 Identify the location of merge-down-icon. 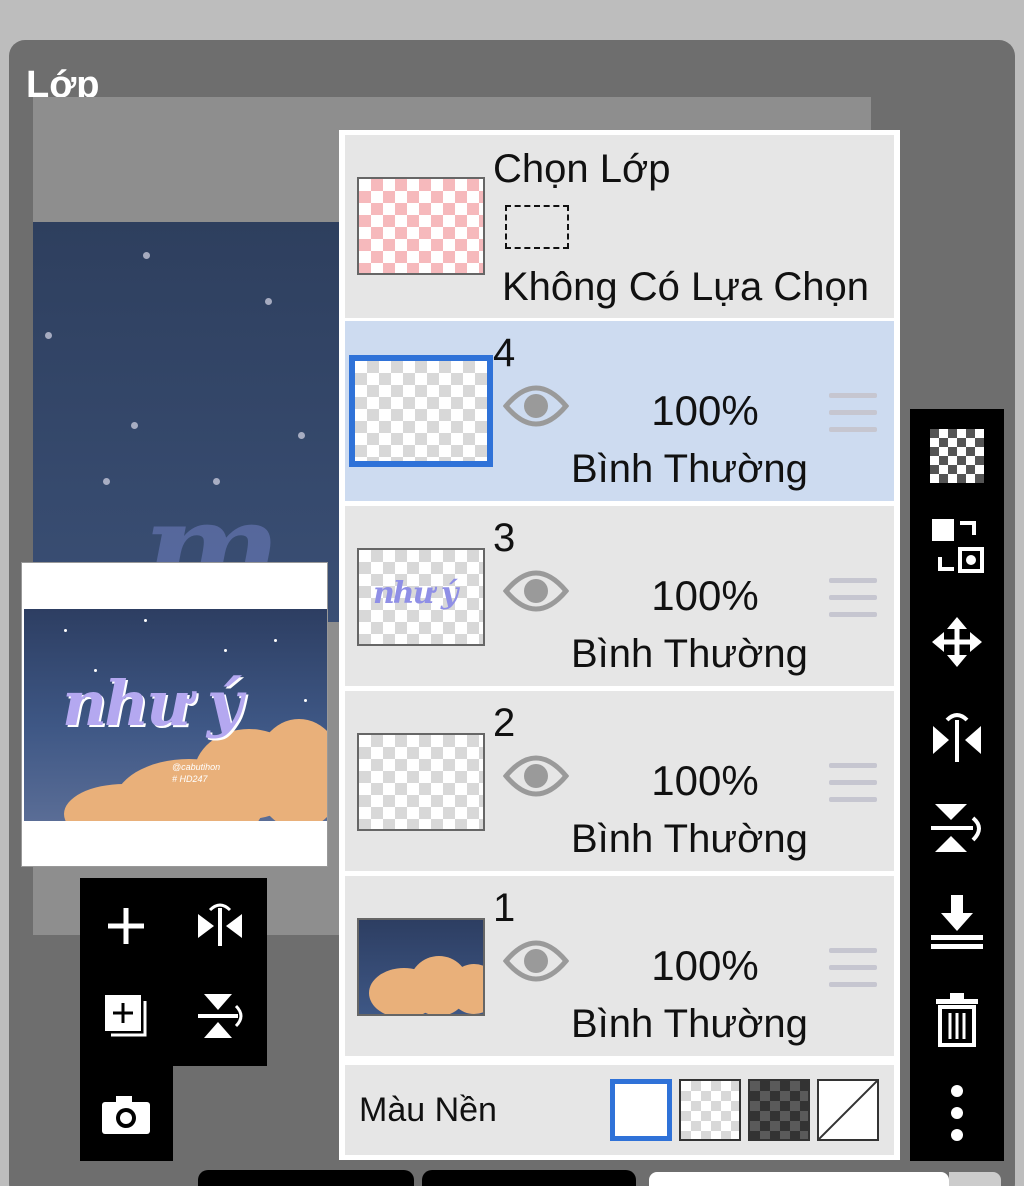
(957, 922).